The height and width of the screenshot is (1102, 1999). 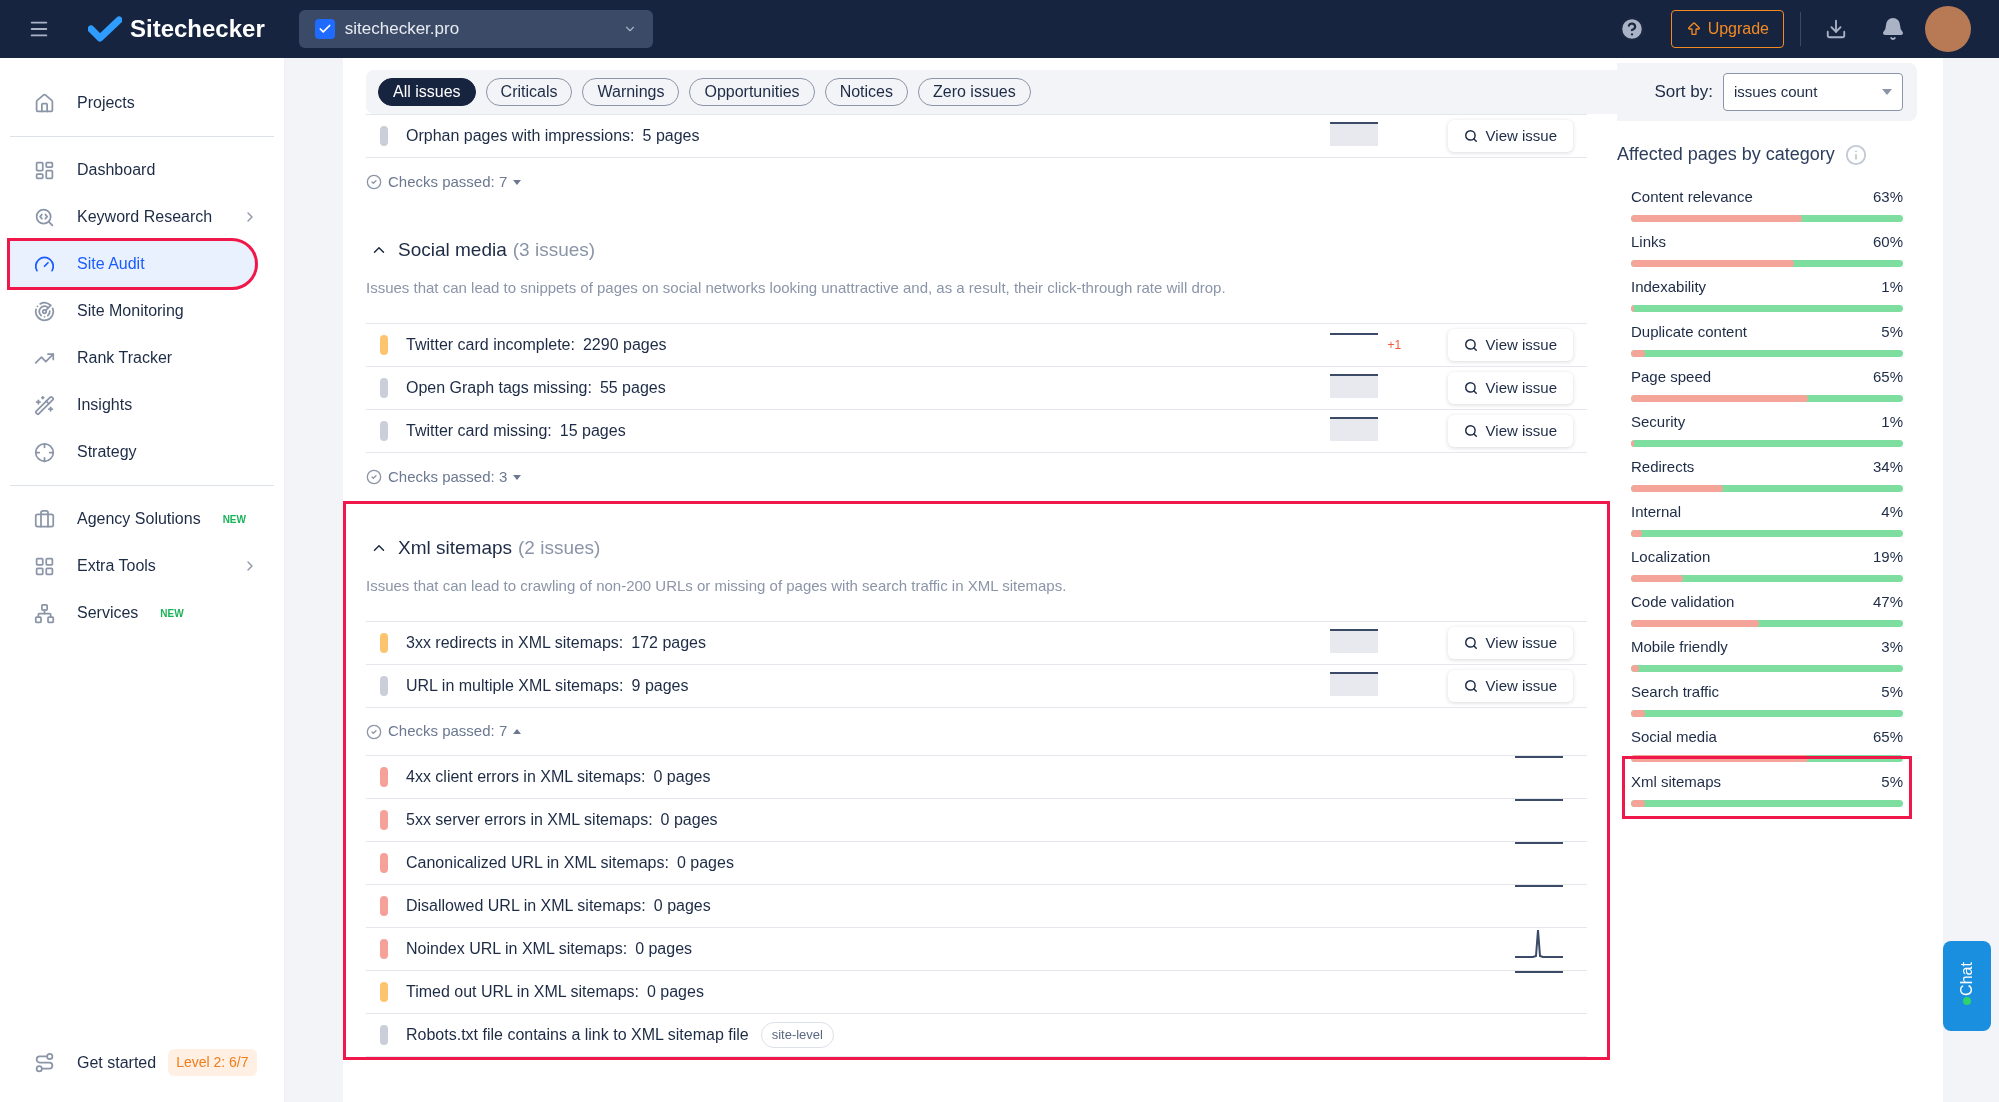 What do you see at coordinates (1658, 422) in the screenshot?
I see `category-name: Security` at bounding box center [1658, 422].